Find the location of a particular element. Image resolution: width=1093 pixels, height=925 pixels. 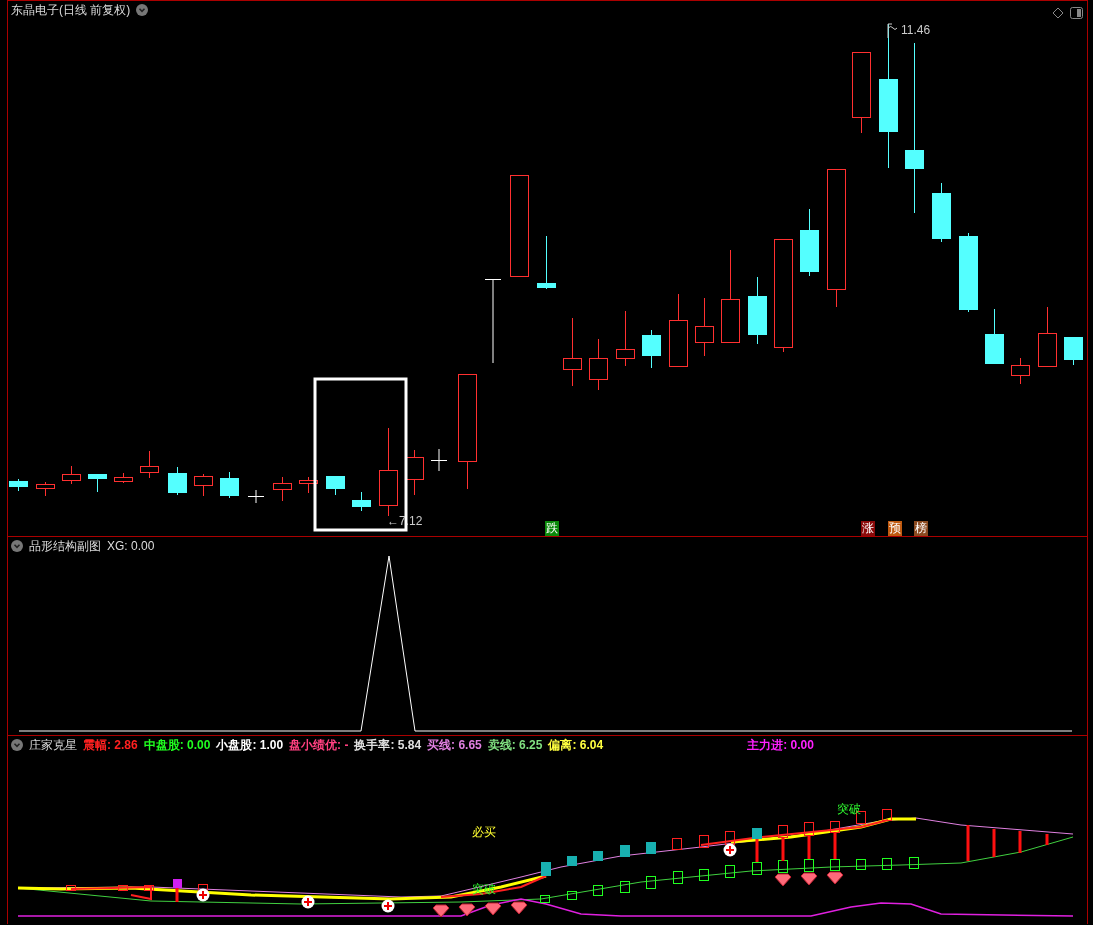

indicator-value: 卖线: 6.25 is located at coordinates (515, 745).